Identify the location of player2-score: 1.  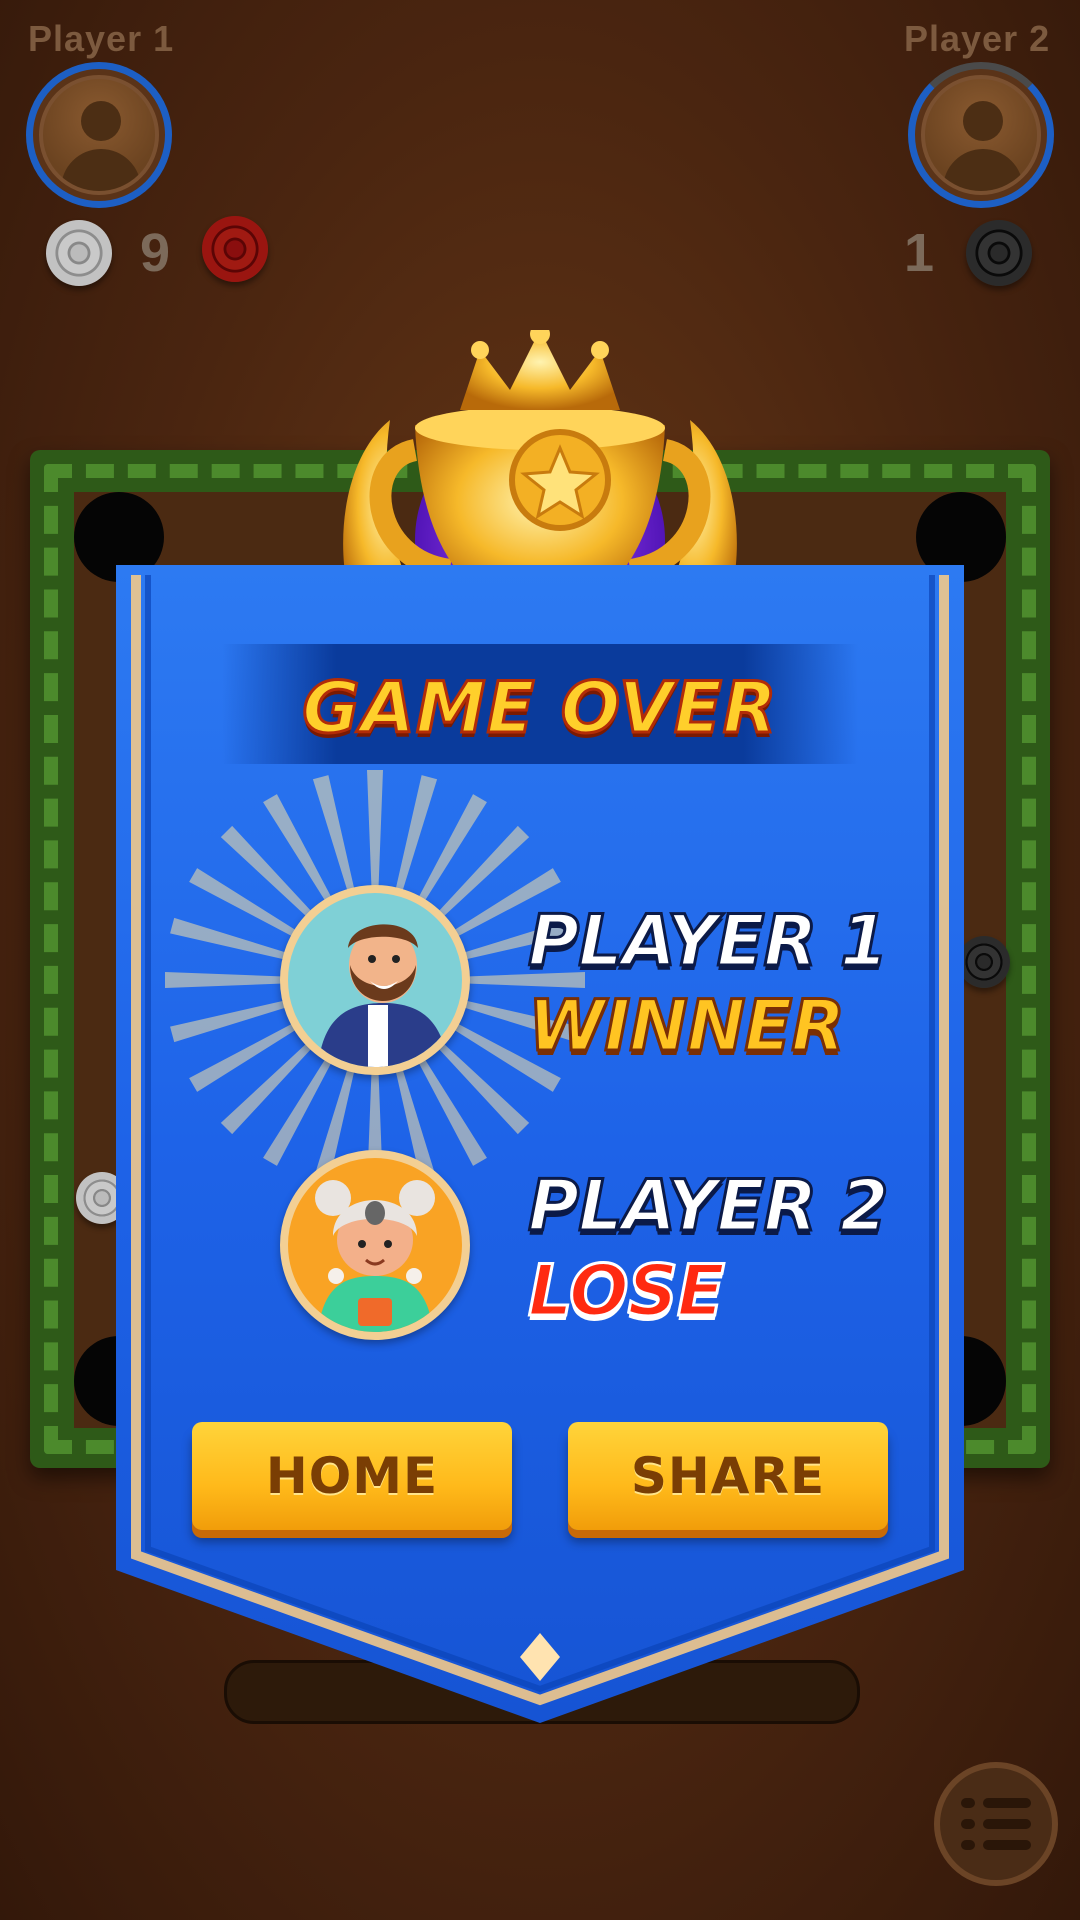
(919, 253).